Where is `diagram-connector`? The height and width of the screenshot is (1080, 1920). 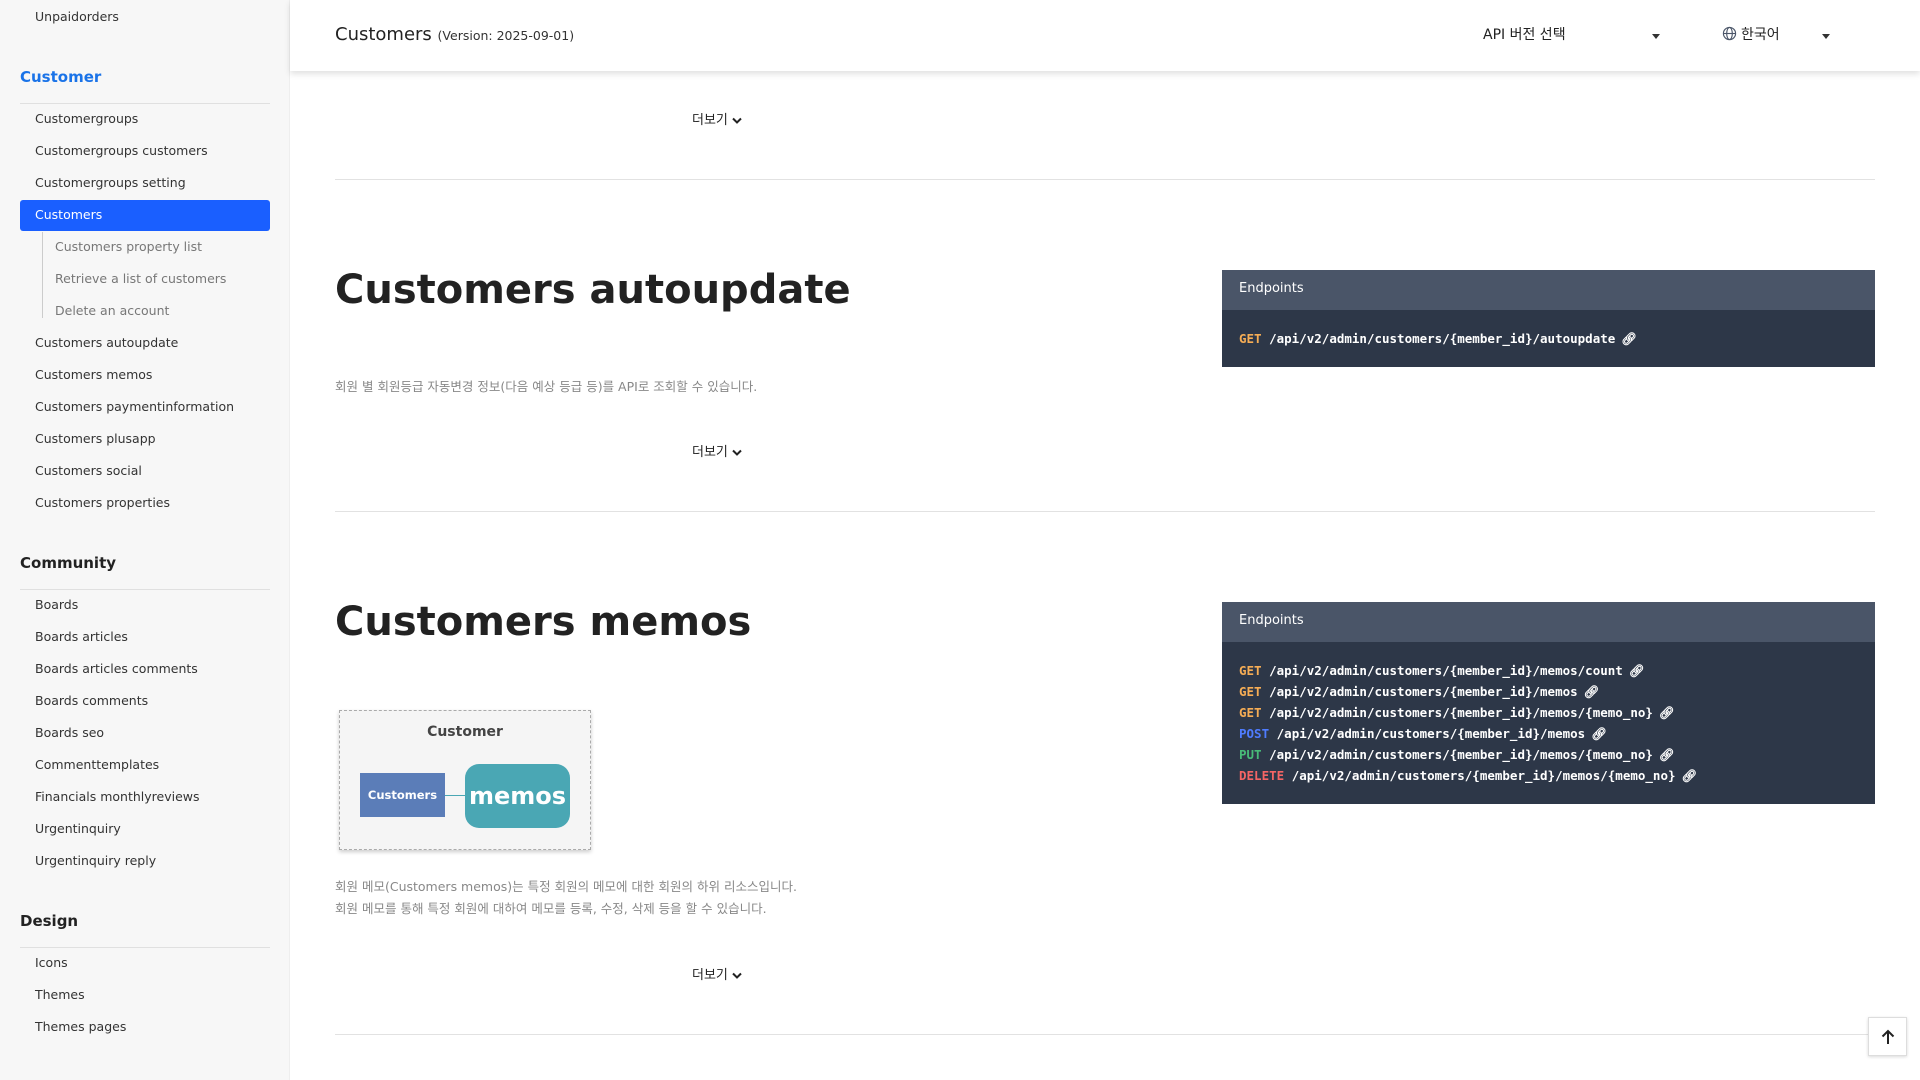 diagram-connector is located at coordinates (455, 795).